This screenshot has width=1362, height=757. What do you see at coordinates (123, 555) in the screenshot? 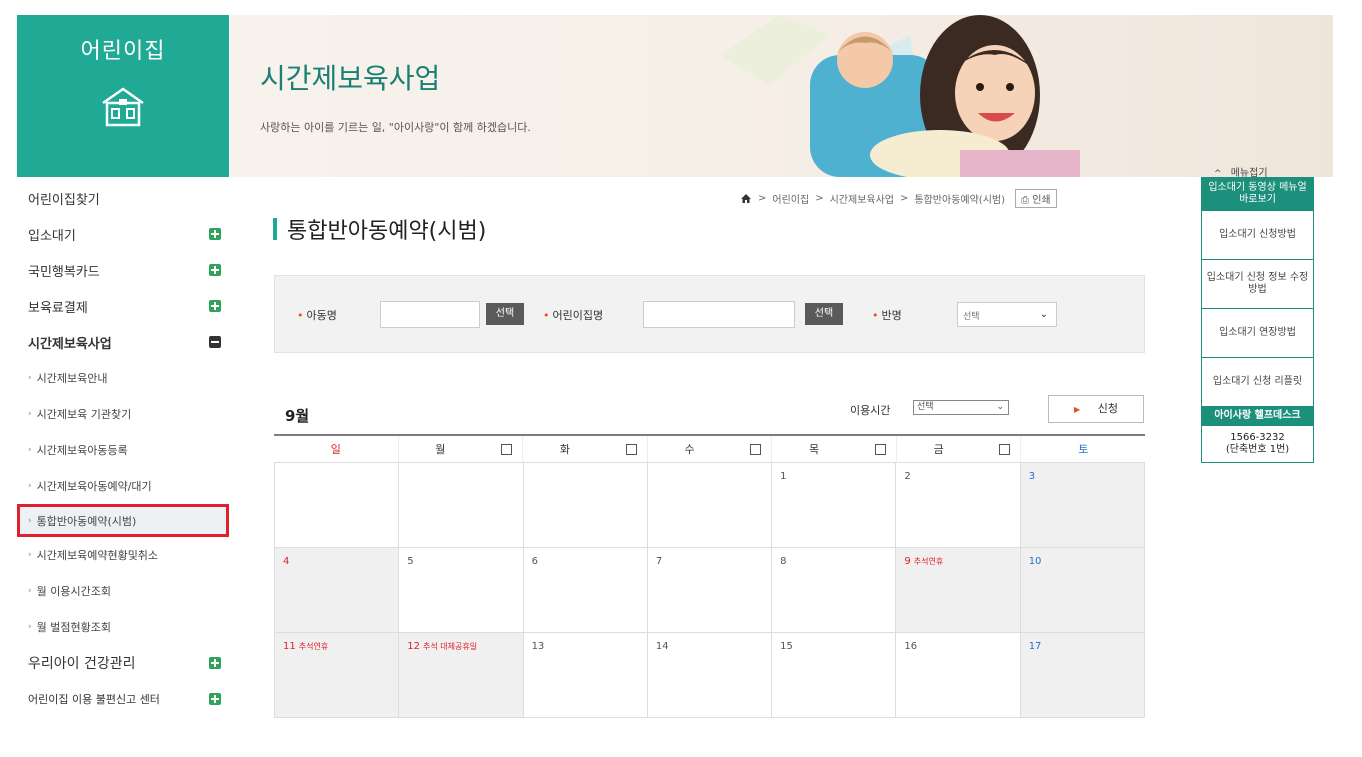
I see `sidebar-subitem: › 시간제보육예약현황및취소` at bounding box center [123, 555].